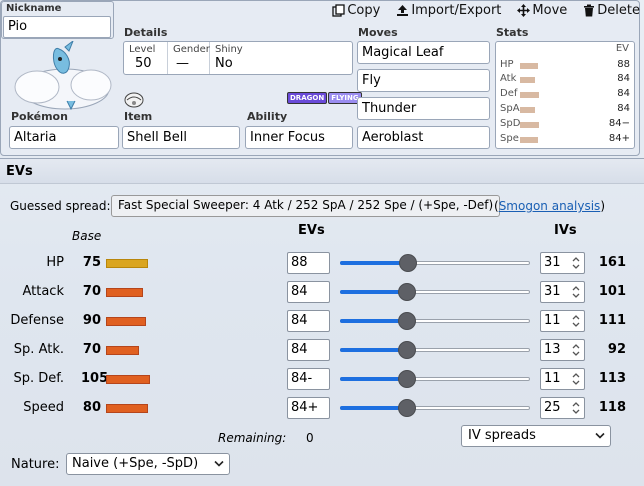 Image resolution: width=644 pixels, height=486 pixels. I want to click on ev-input: 84+, so click(308, 408).